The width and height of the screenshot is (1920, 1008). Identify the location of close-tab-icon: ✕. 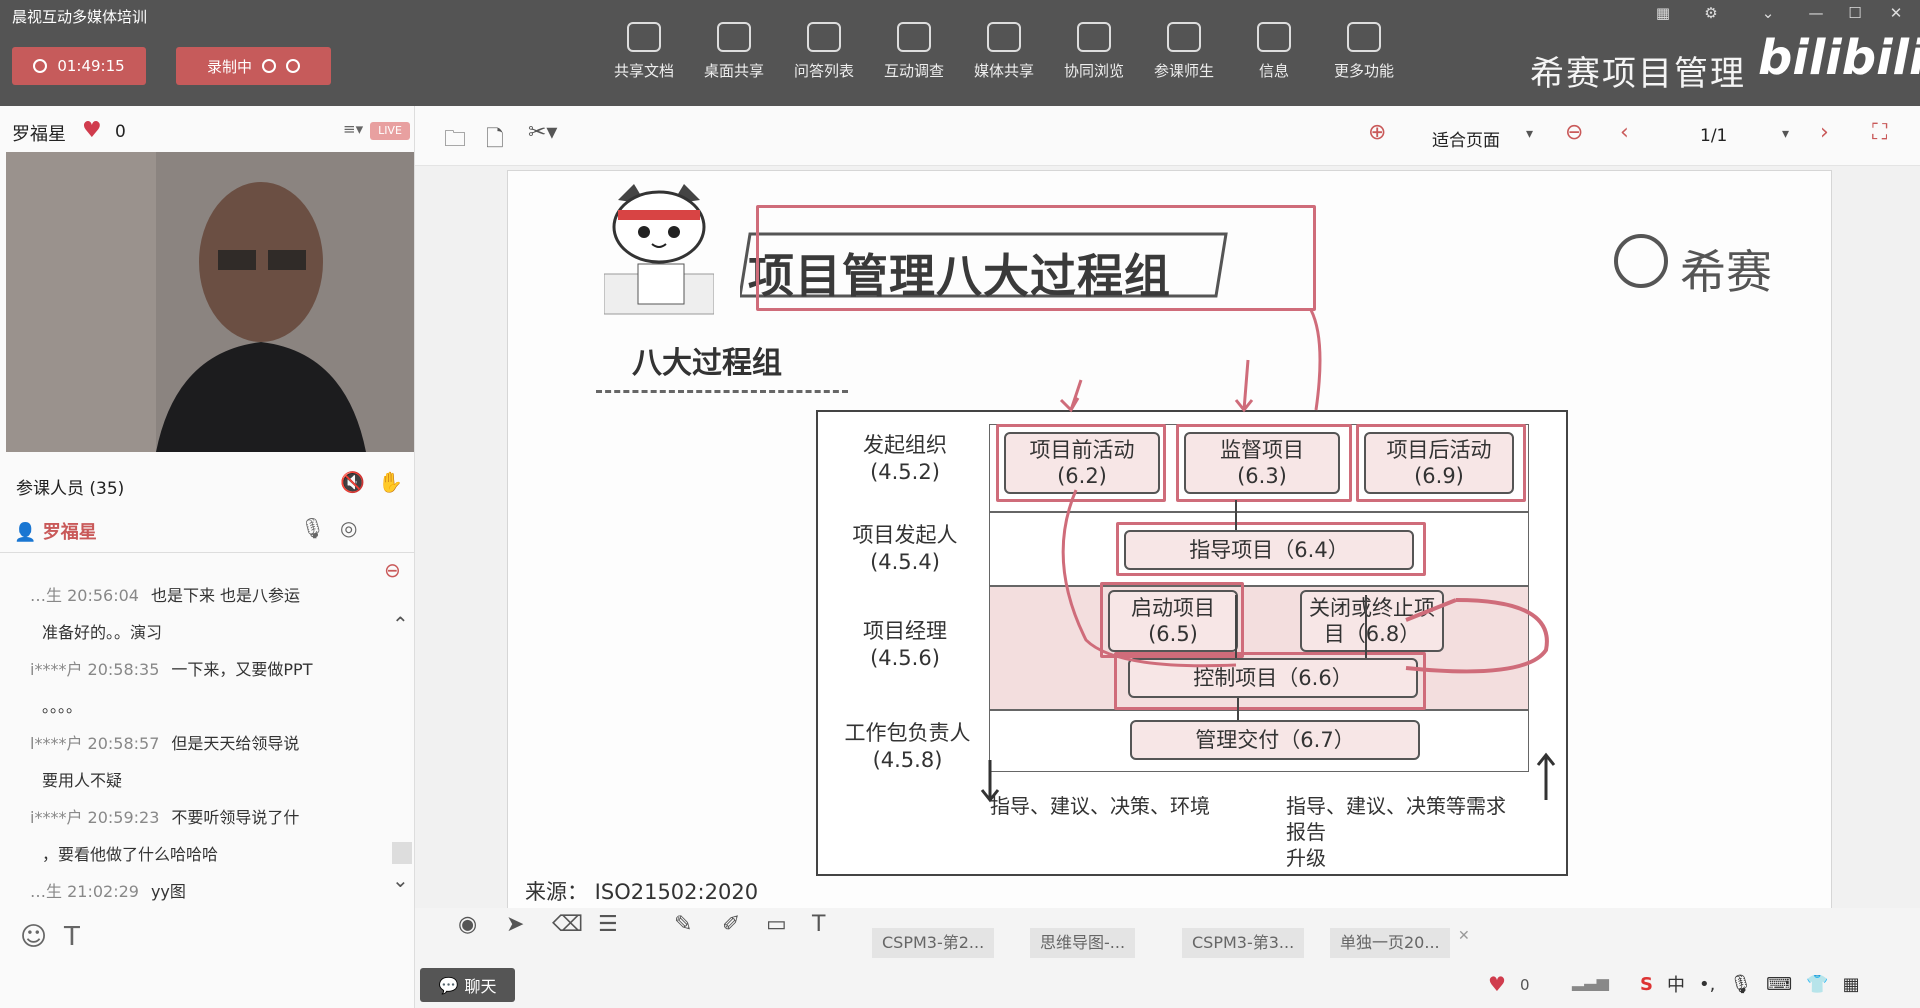
(1464, 936).